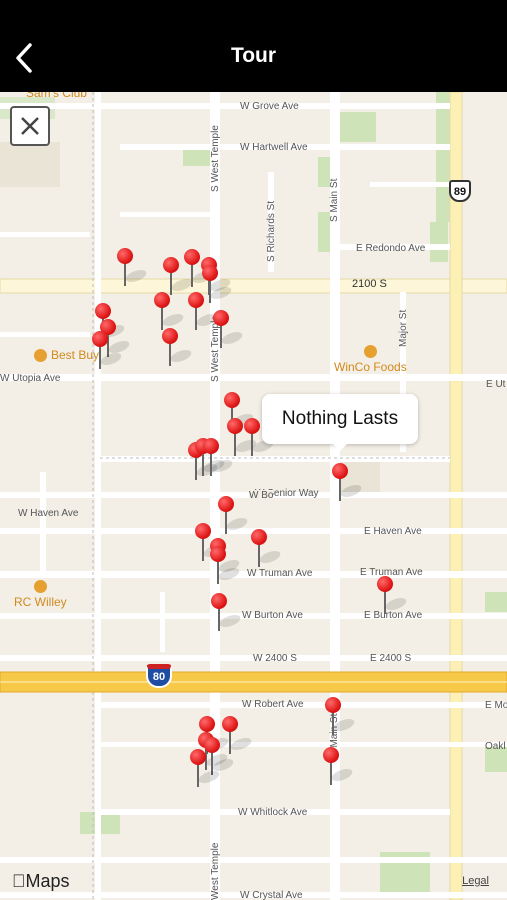 The image size is (507, 900). What do you see at coordinates (40, 586) in the screenshot?
I see `furniture-icon` at bounding box center [40, 586].